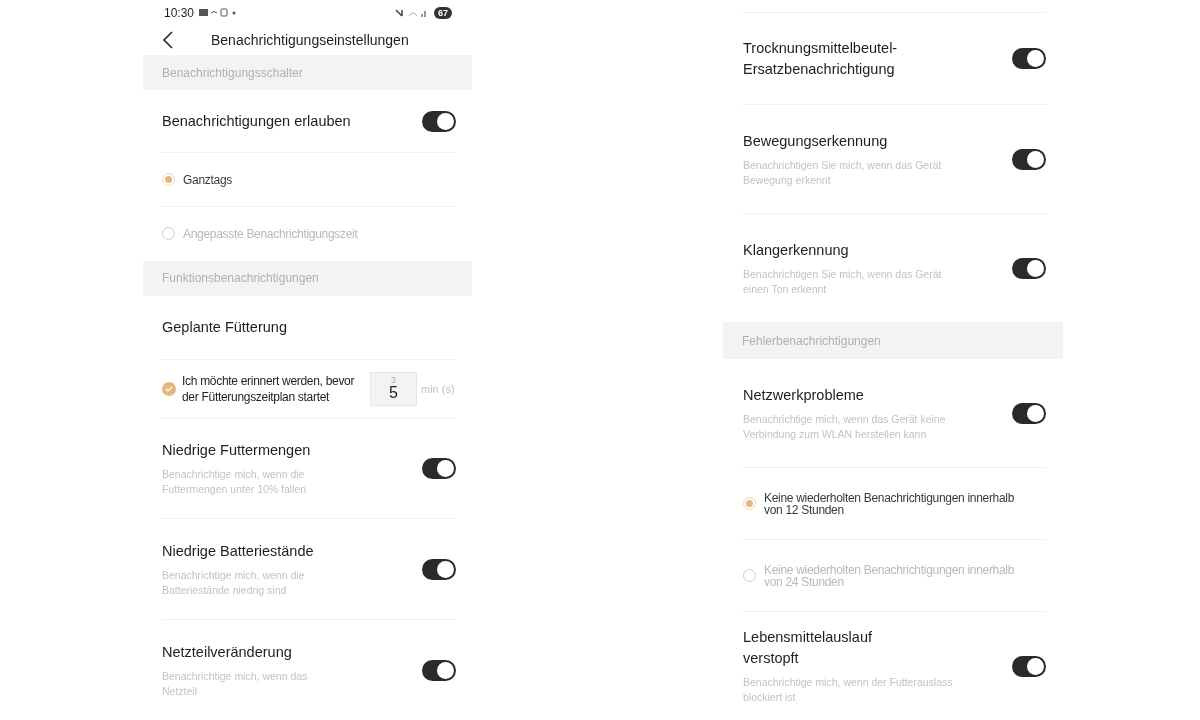 This screenshot has width=1200, height=720. I want to click on signal-icons, so click(412, 12).